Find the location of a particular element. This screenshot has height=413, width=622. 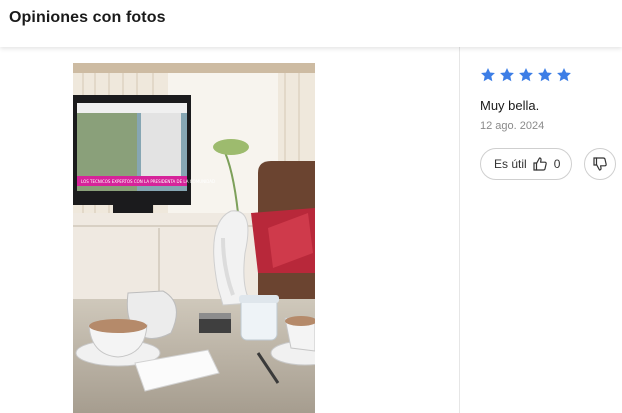

helpful-label: Es útil is located at coordinates (510, 164).